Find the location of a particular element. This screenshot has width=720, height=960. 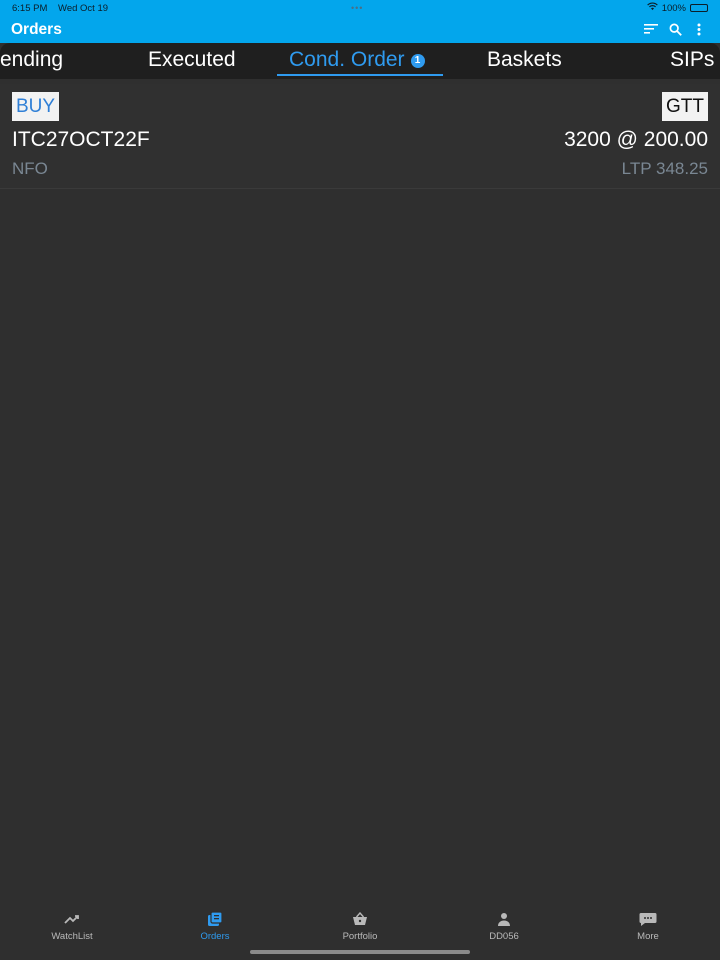

search-icon is located at coordinates (675, 29).